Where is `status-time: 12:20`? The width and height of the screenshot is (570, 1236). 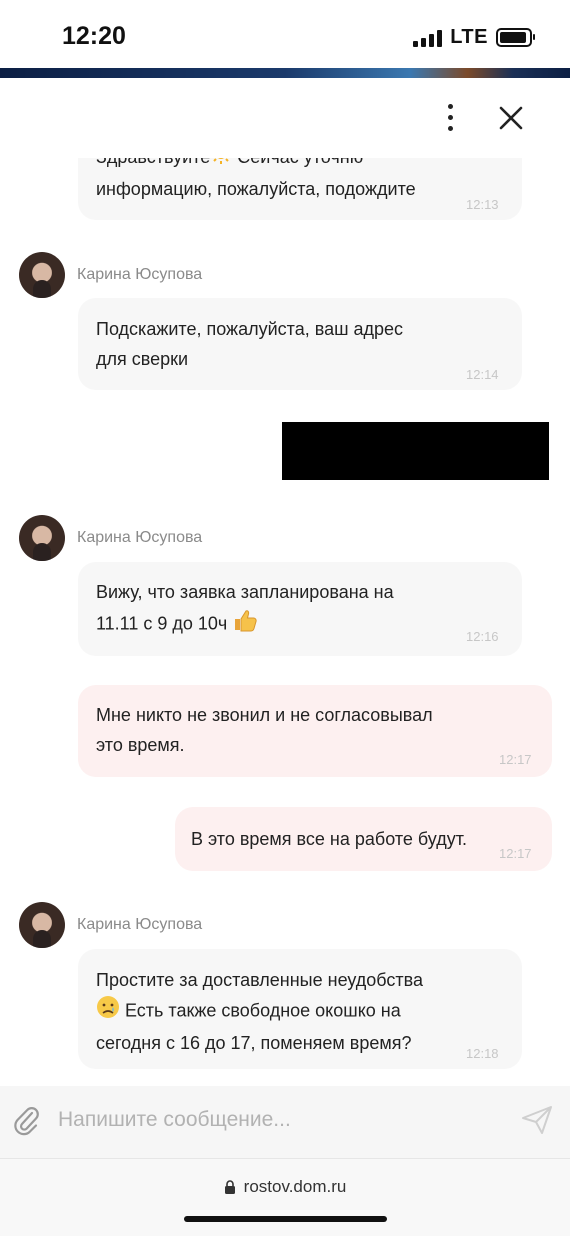
status-time: 12:20 is located at coordinates (94, 36).